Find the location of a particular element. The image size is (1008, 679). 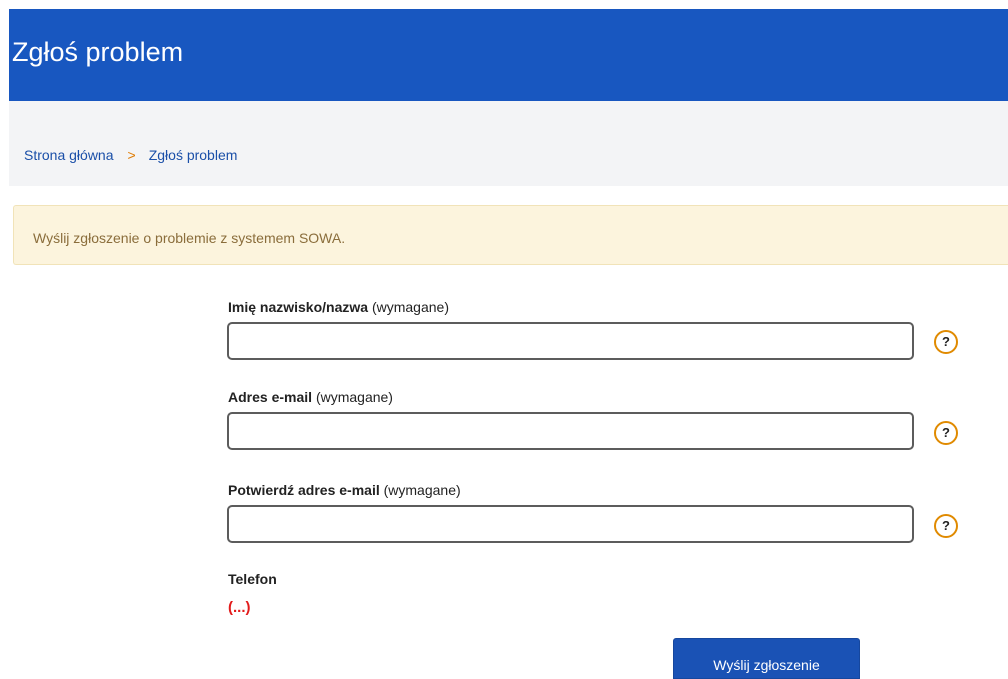

email-required-note: (wymagane) is located at coordinates (354, 397).